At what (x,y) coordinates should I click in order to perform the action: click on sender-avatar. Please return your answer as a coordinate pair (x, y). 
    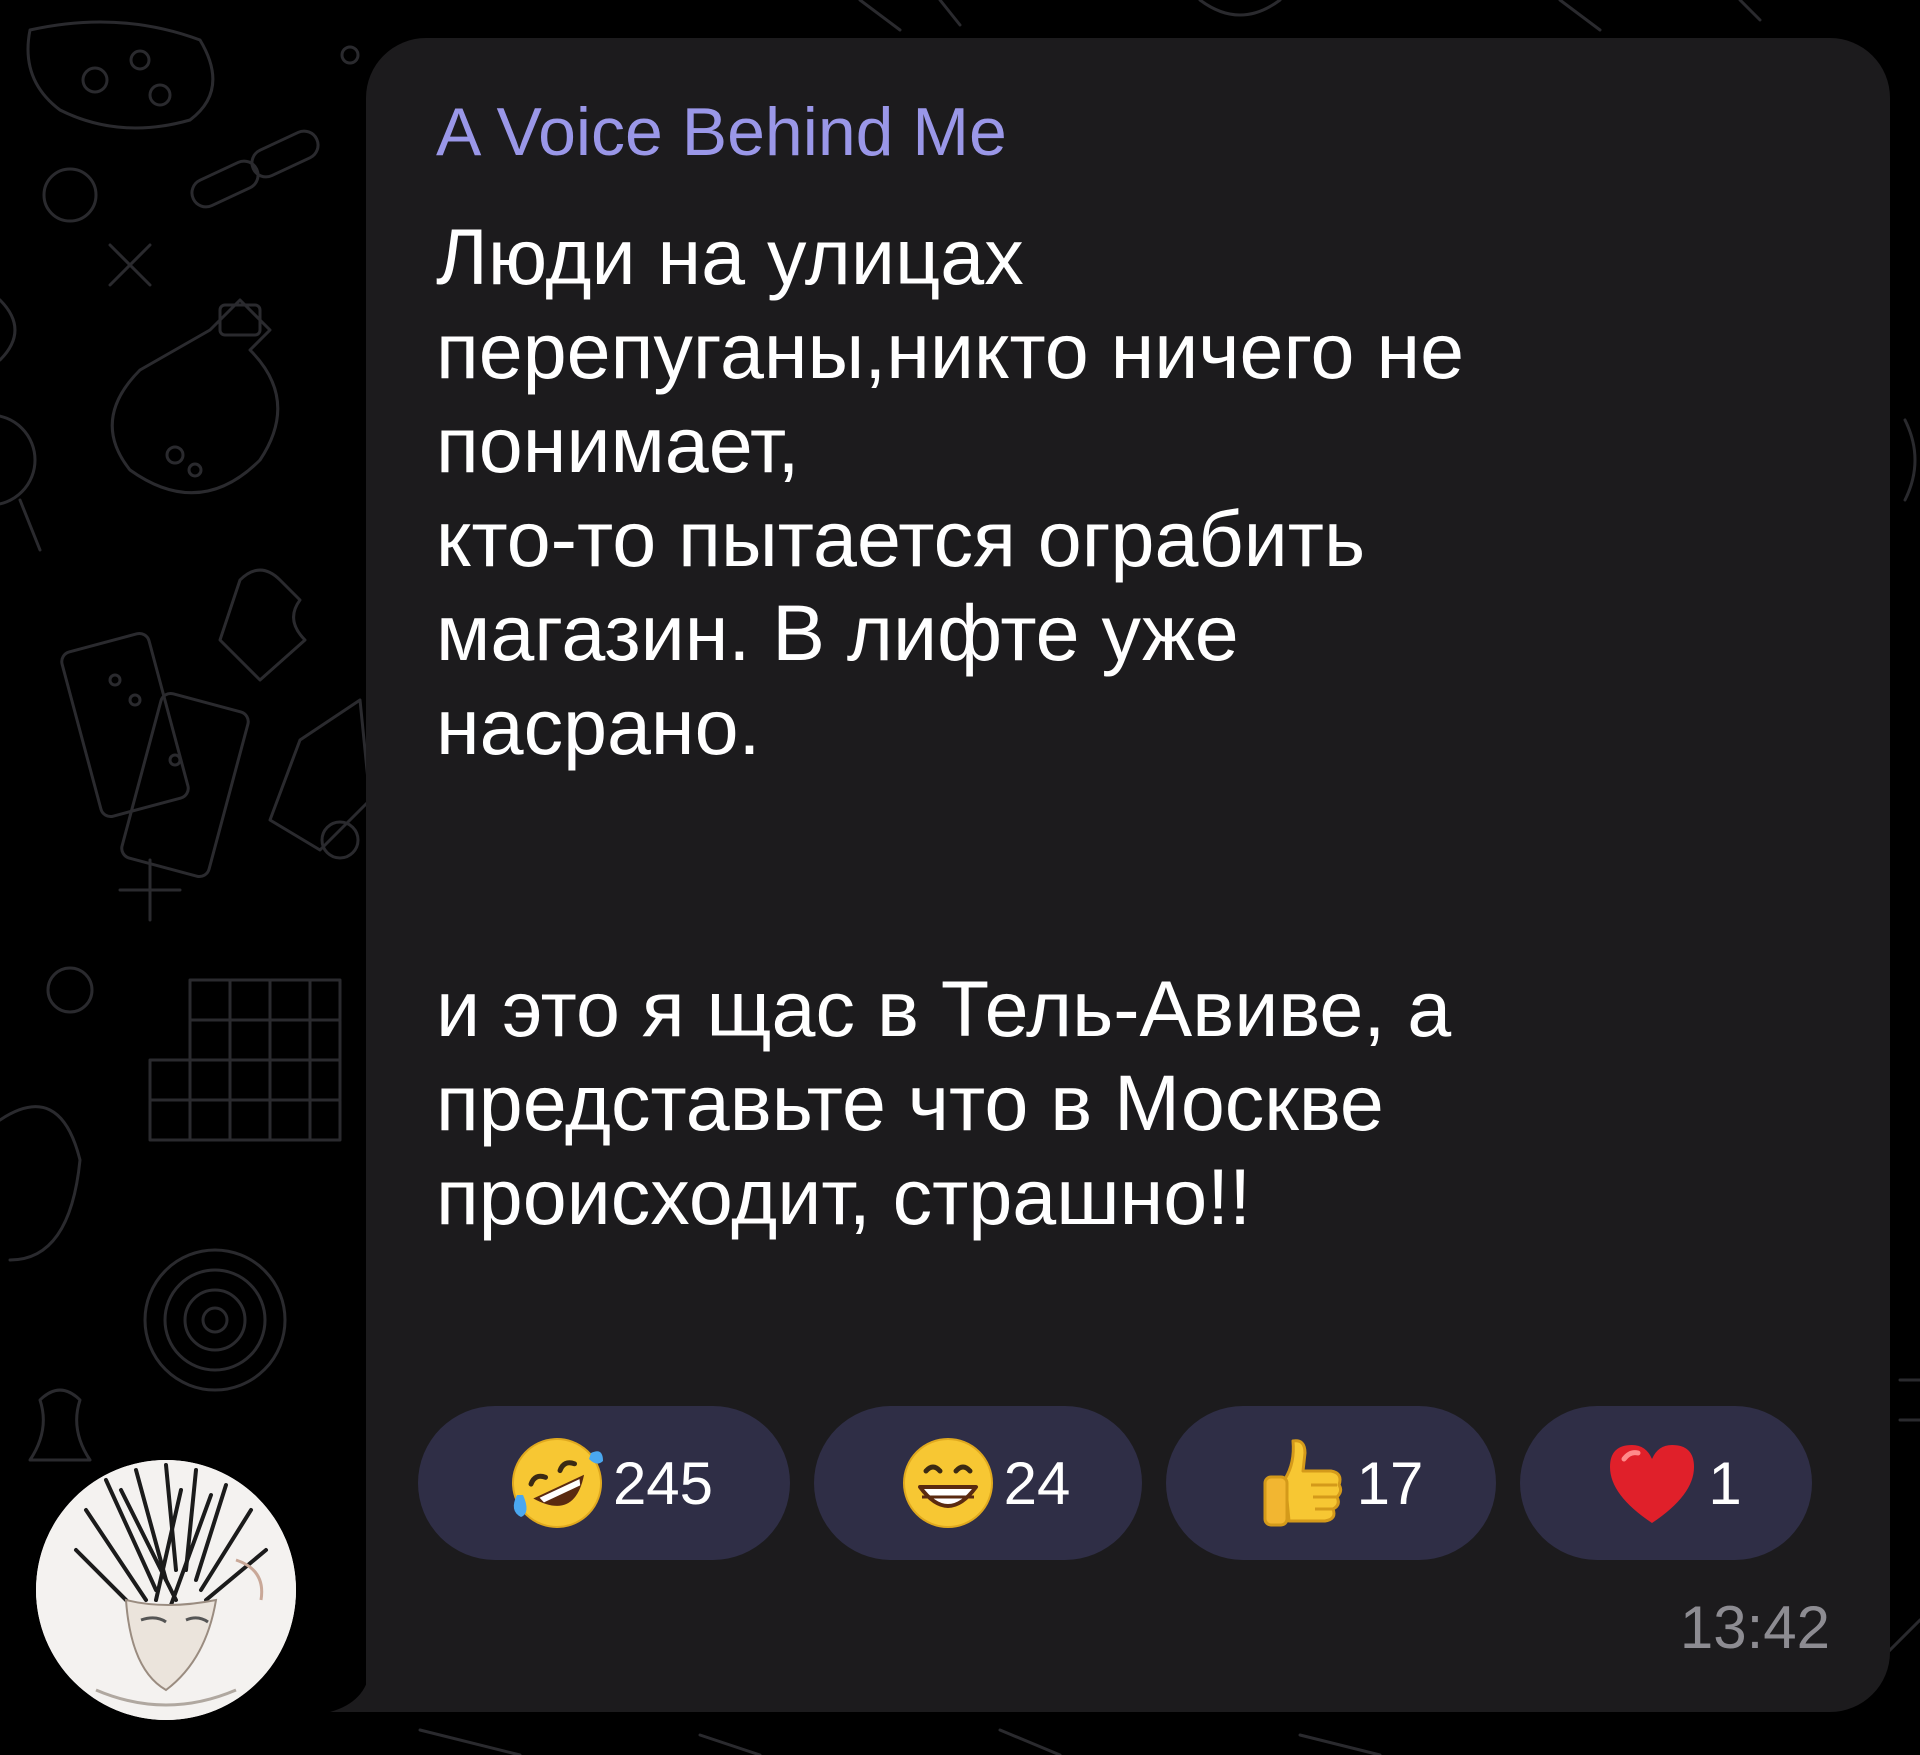
    Looking at the image, I should click on (166, 1590).